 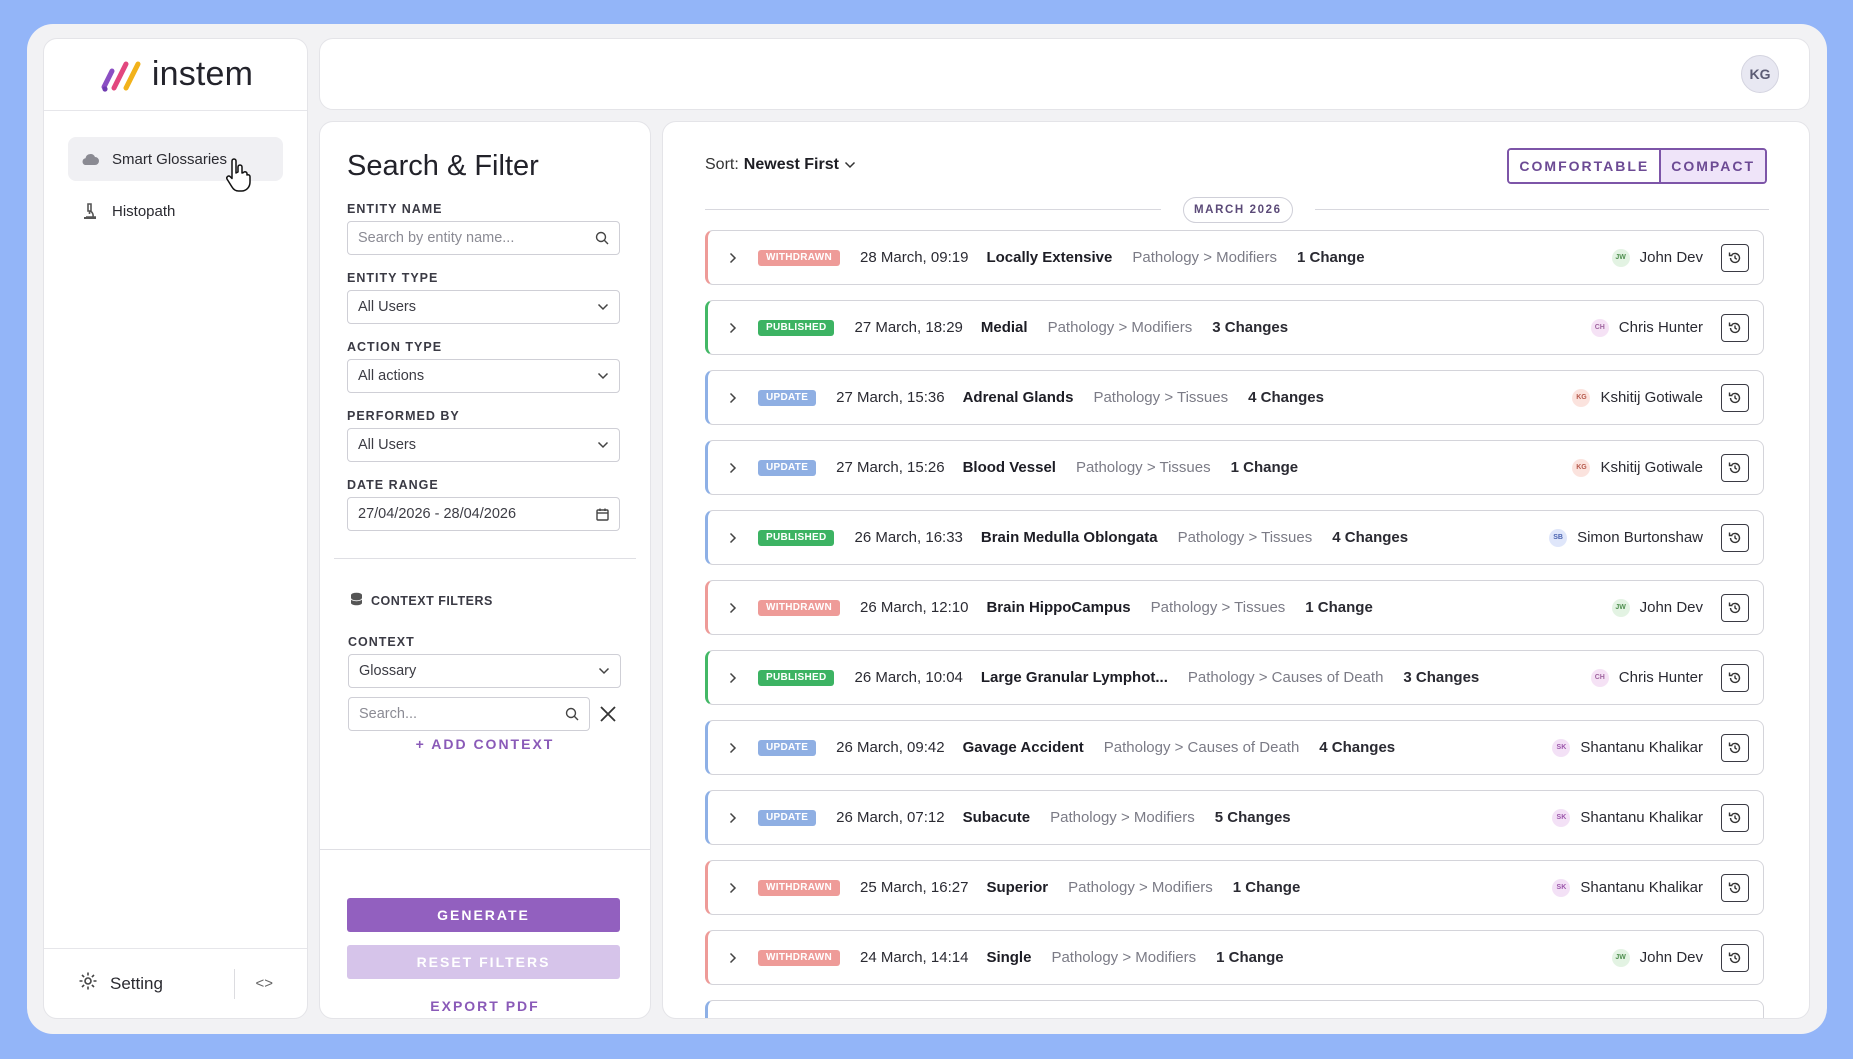 I want to click on row-entity-name: Brain HippoCampus, so click(x=1058, y=607).